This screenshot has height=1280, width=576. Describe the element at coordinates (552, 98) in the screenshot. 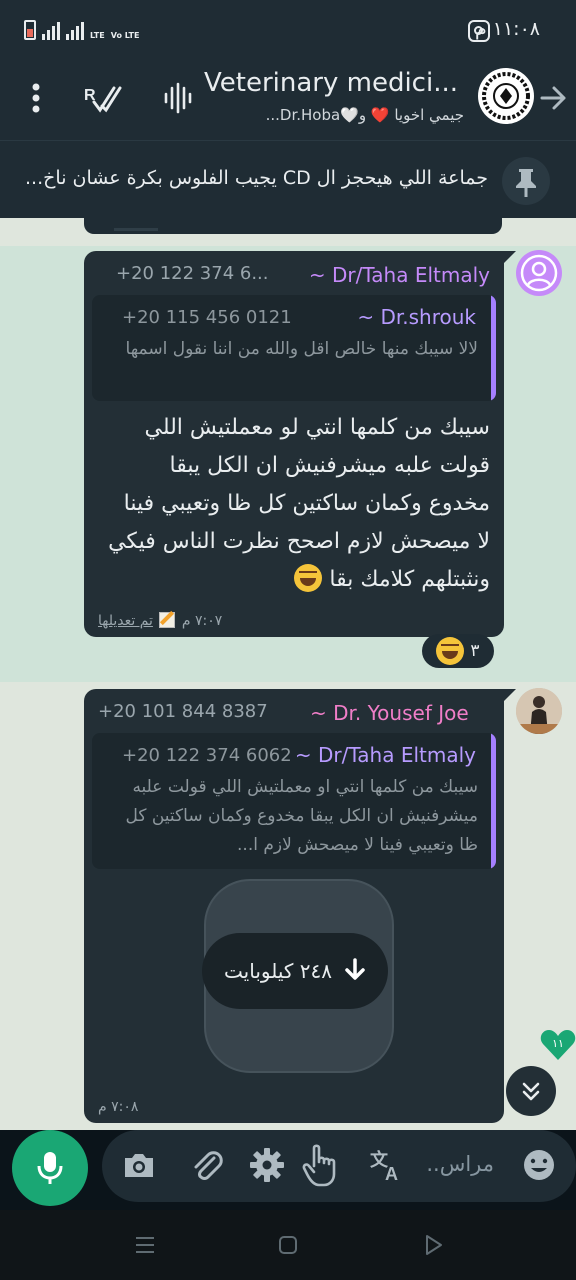

I see `back-arrow-icon` at that location.